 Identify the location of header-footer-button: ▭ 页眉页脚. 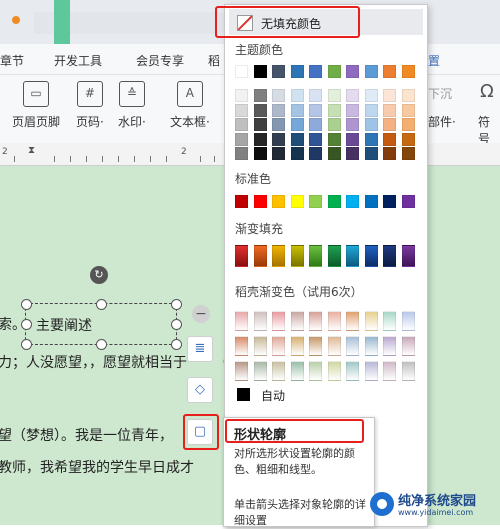
(36, 105).